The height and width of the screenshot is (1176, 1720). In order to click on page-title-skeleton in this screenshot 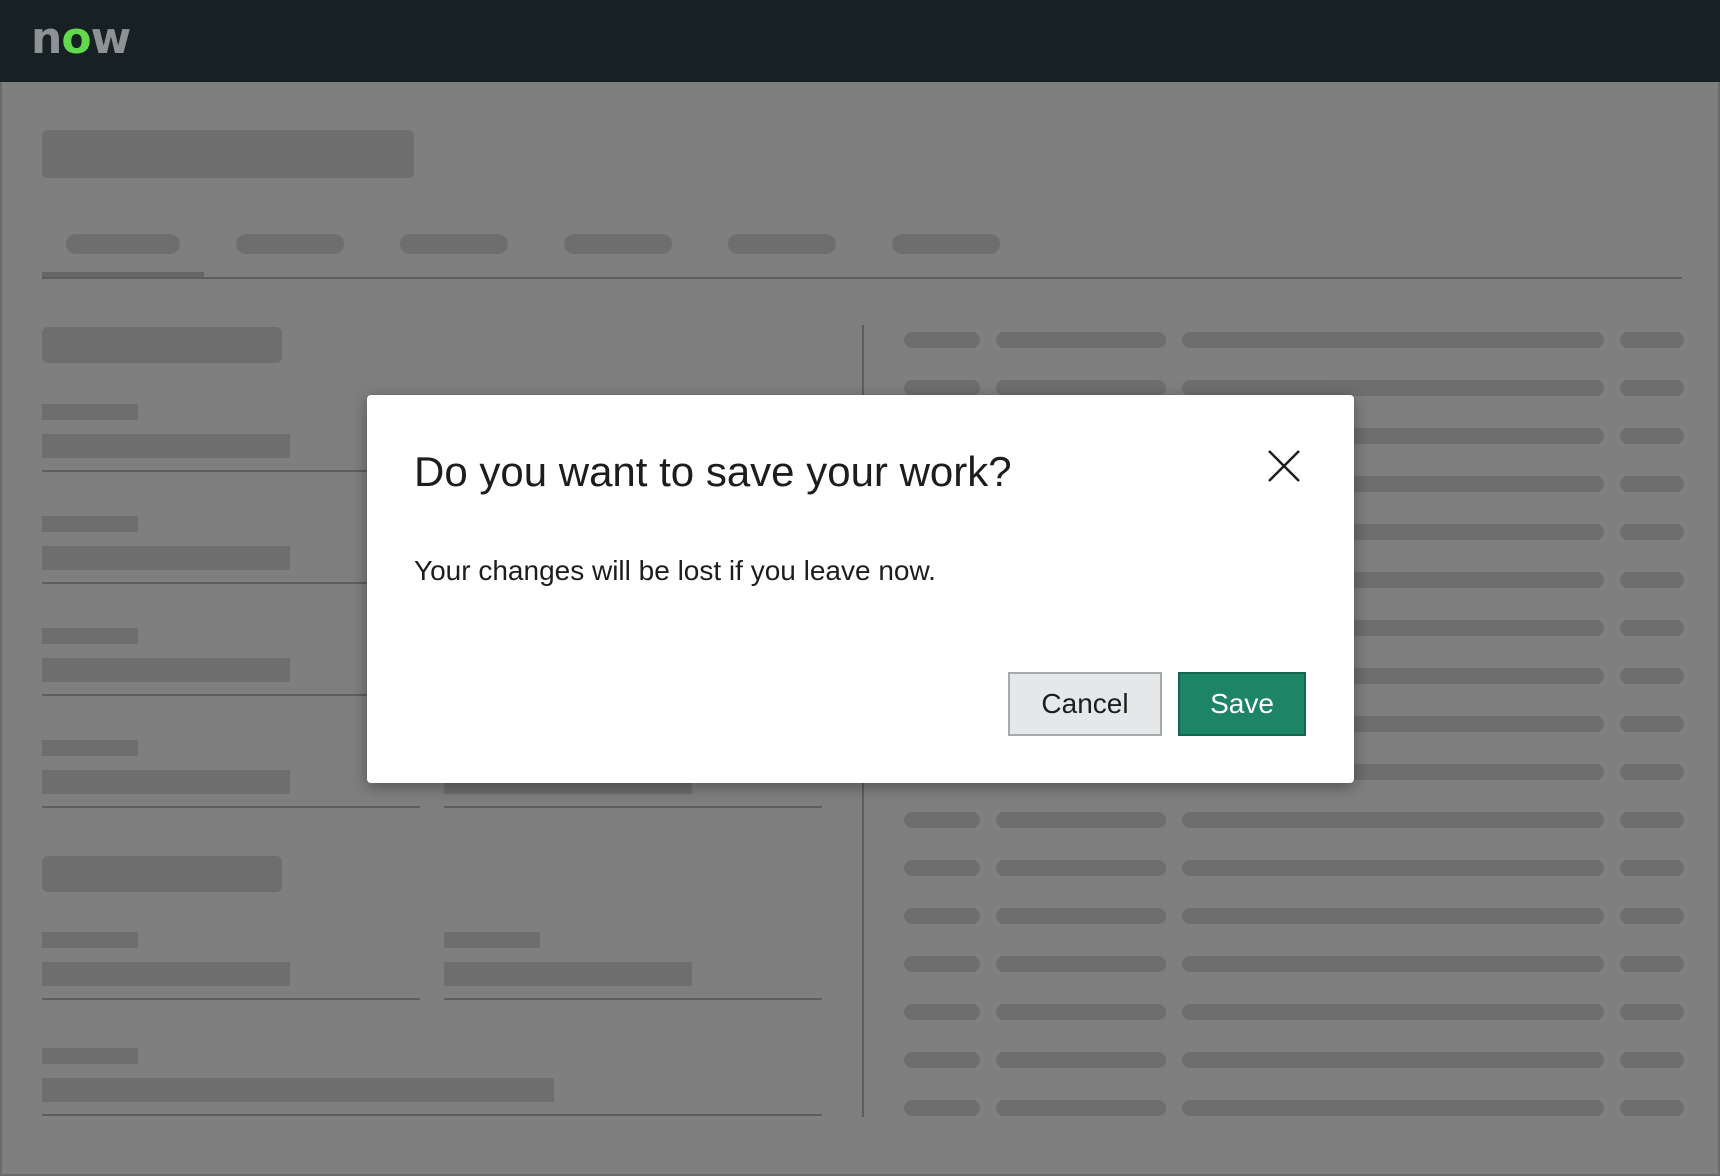, I will do `click(228, 154)`.